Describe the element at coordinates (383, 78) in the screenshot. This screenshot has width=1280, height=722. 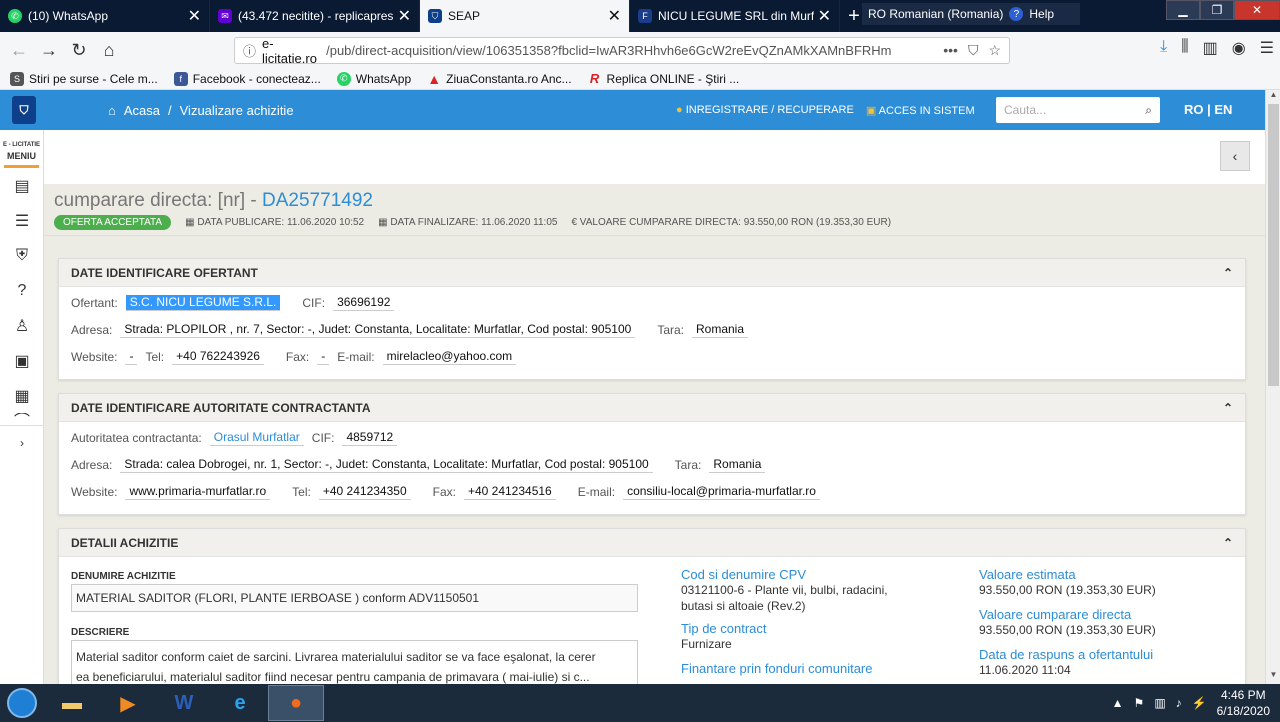
I see `bookmark-label: WhatsApp` at that location.